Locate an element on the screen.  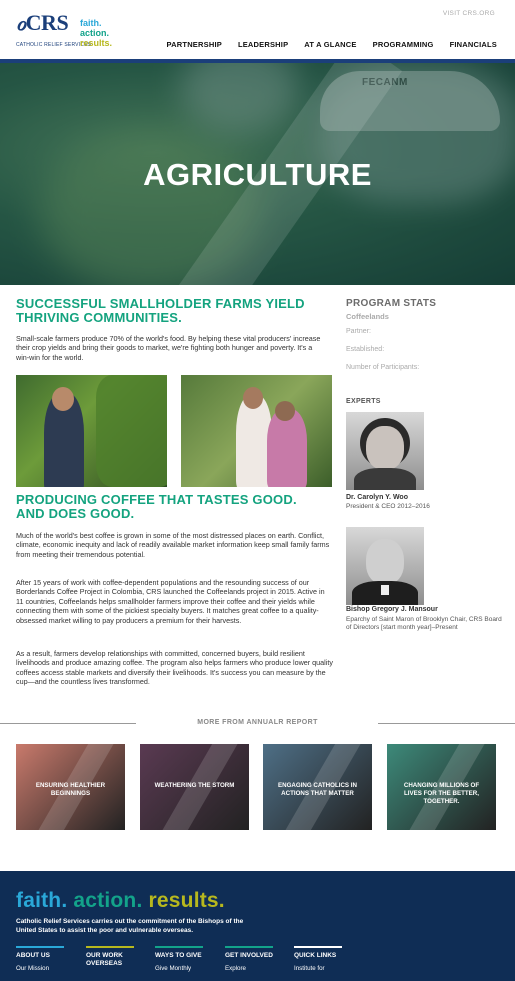
expert-photo-mansour is located at coordinates (385, 566).